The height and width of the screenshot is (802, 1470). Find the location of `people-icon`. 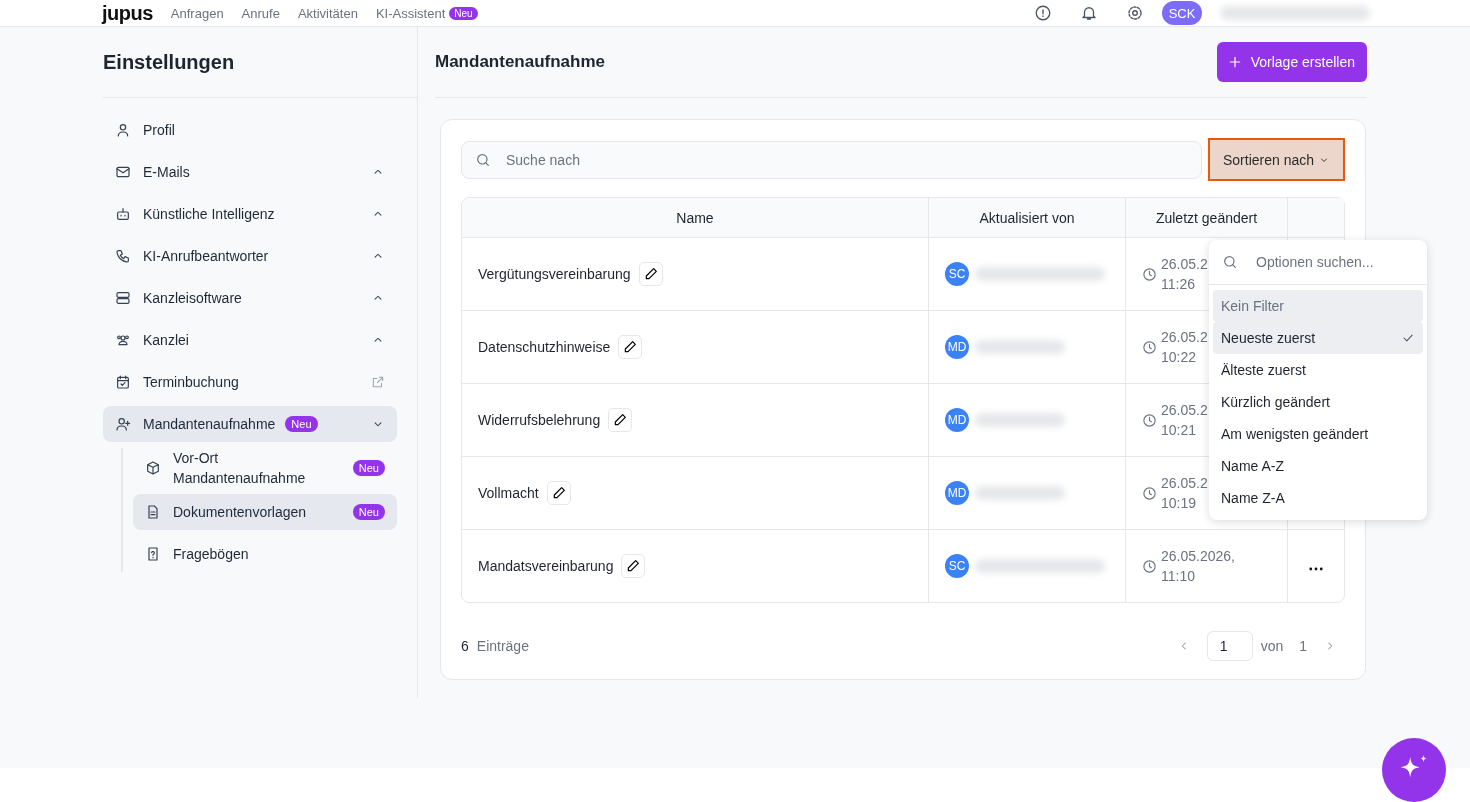

people-icon is located at coordinates (123, 340).